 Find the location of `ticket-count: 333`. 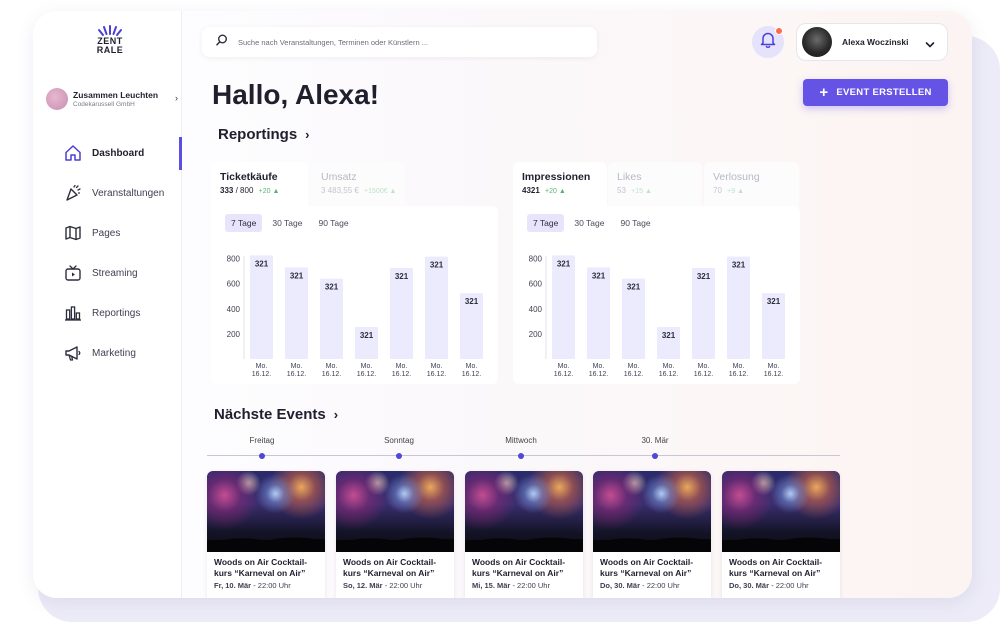

ticket-count: 333 is located at coordinates (227, 190).